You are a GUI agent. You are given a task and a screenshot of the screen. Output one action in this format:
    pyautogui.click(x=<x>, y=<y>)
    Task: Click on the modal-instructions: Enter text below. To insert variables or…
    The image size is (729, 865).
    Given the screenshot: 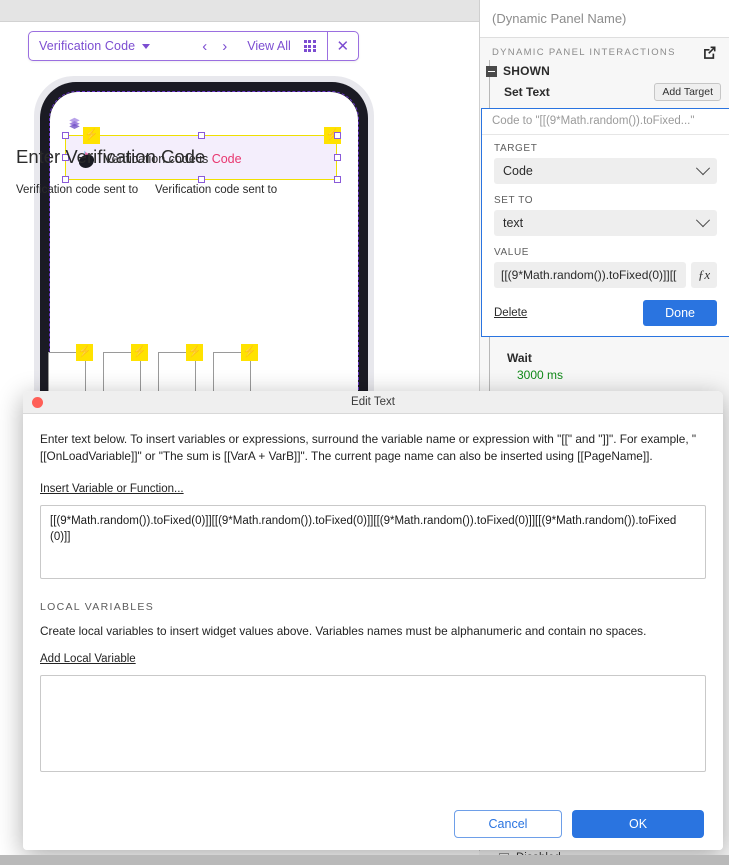 What is the action you would take?
    pyautogui.click(x=368, y=447)
    